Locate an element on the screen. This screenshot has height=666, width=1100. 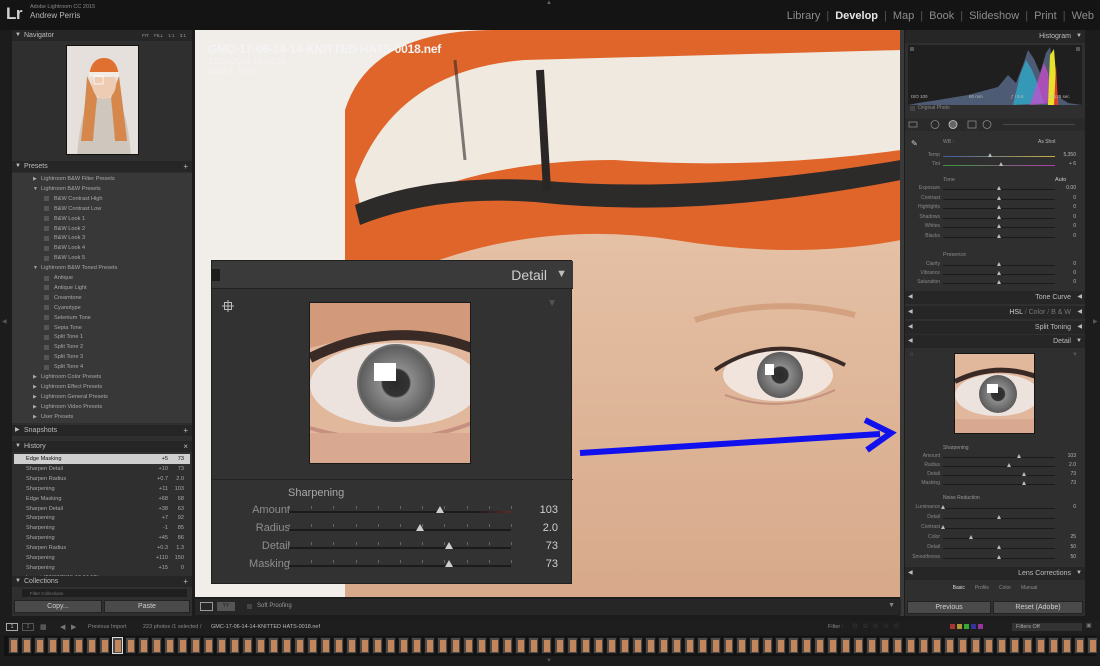
history-step: Edge Masking +68 68 is located at coordinates (102, 499).